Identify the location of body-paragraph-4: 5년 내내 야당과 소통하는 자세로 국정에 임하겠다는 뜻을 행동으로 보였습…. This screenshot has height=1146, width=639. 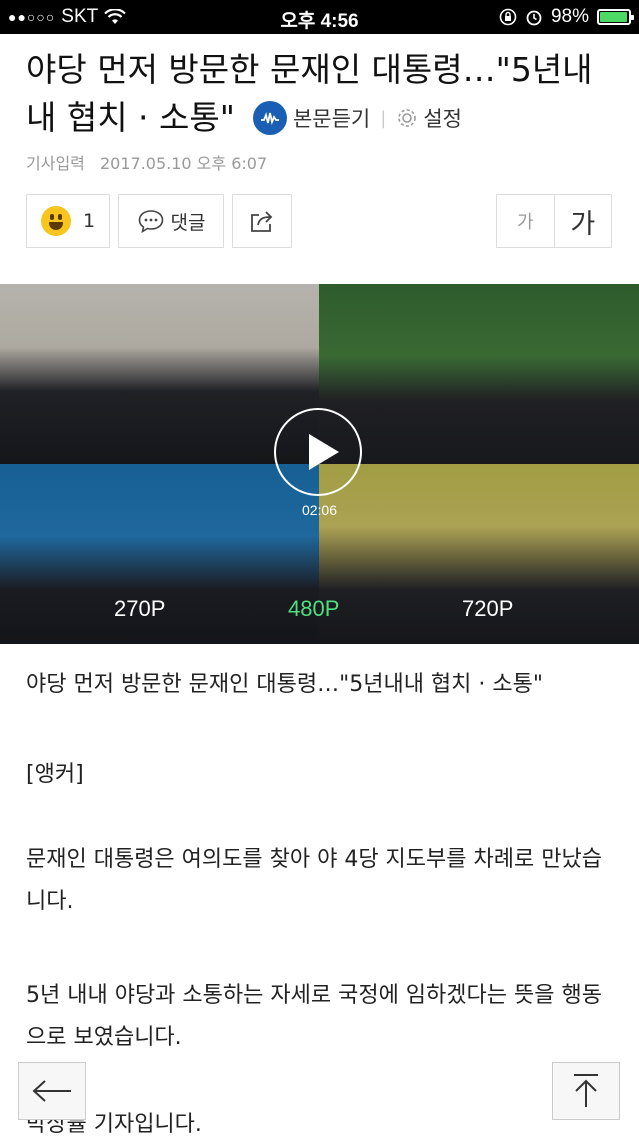
(314, 1016).